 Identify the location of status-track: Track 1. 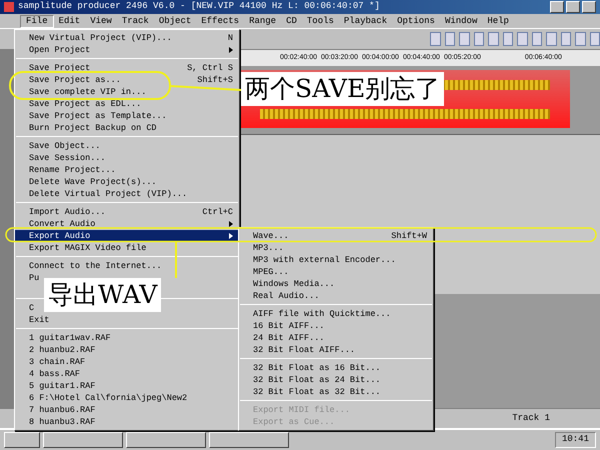
(531, 418).